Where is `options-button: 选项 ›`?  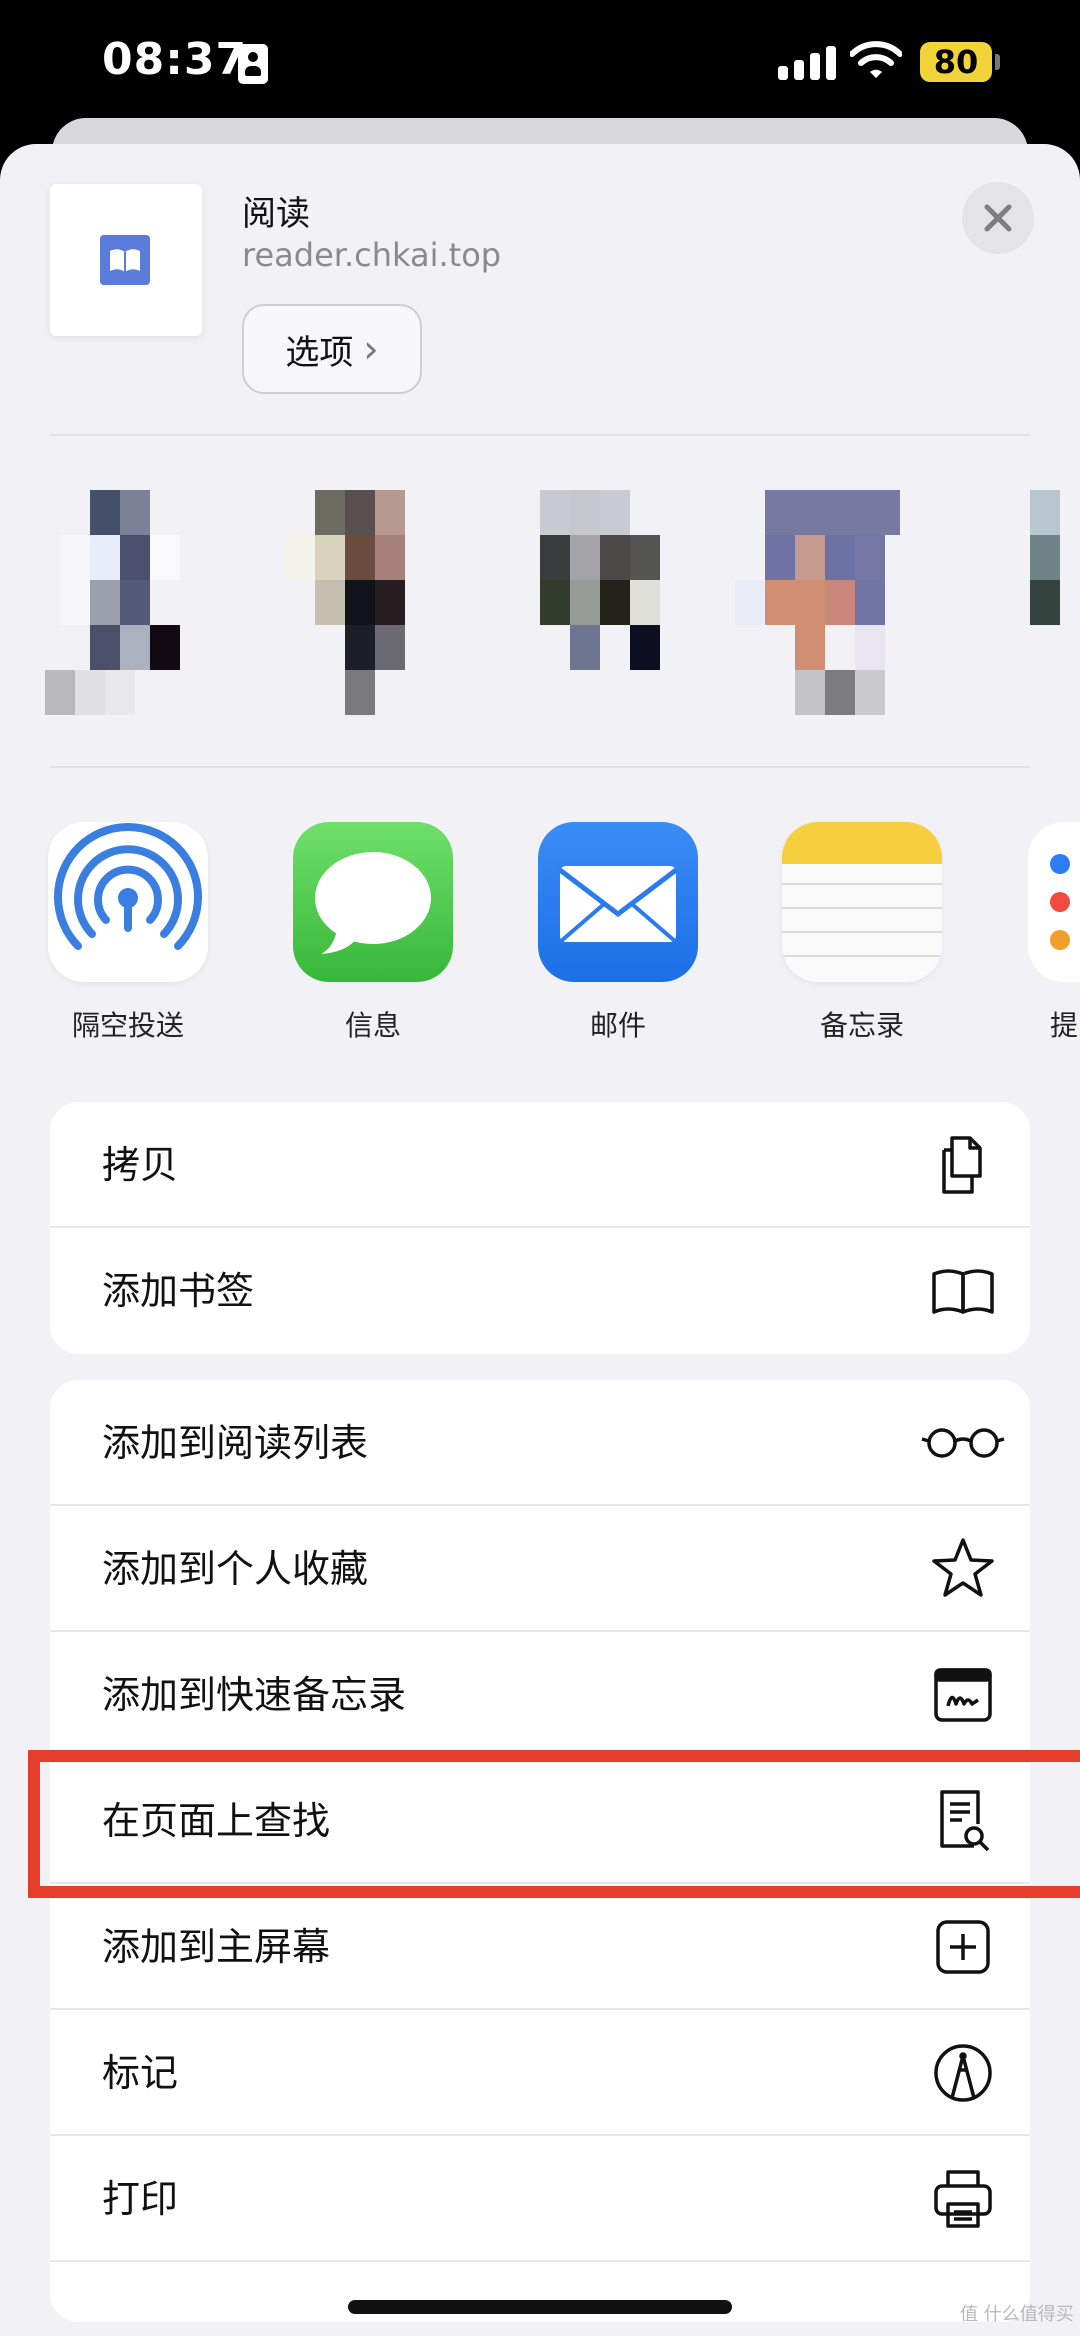 options-button: 选项 › is located at coordinates (332, 349).